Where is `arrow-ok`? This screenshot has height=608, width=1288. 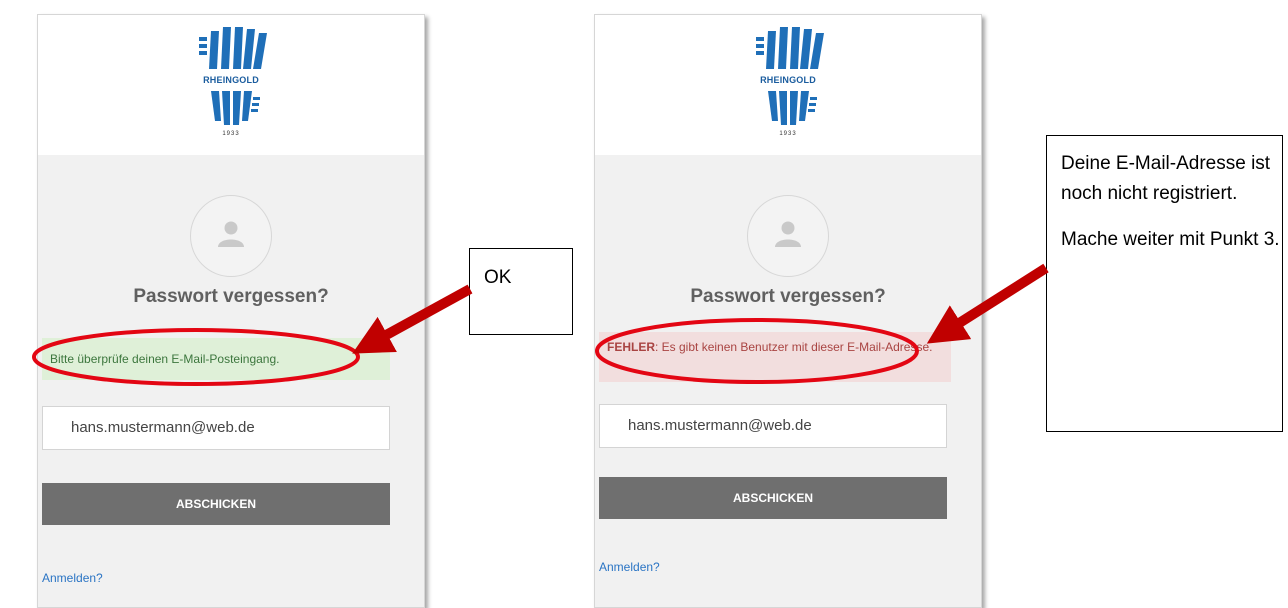 arrow-ok is located at coordinates (412, 319).